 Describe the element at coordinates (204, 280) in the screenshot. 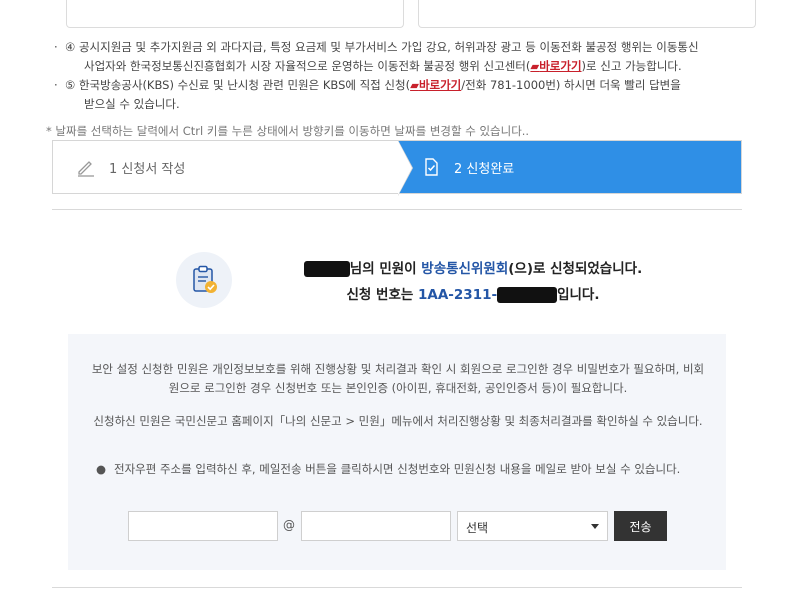

I see `clipboard-check-icon` at that location.